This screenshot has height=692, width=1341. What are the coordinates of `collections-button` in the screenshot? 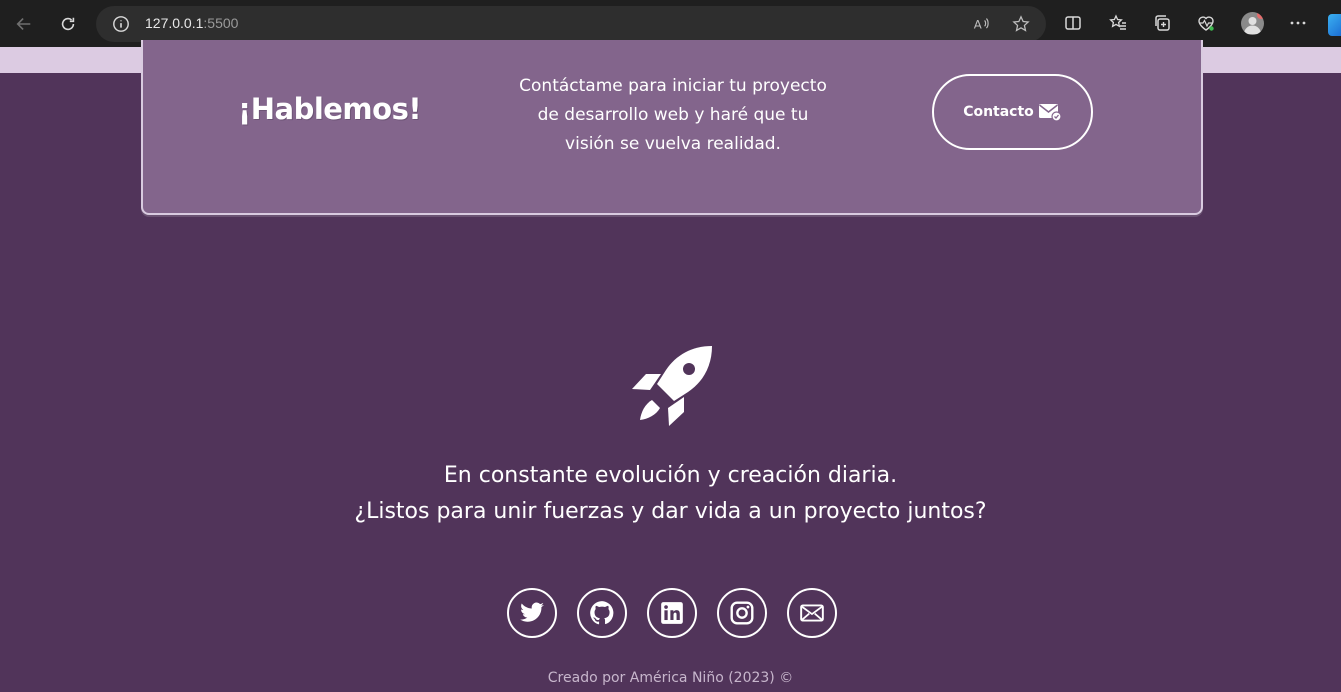 It's located at (1162, 23).